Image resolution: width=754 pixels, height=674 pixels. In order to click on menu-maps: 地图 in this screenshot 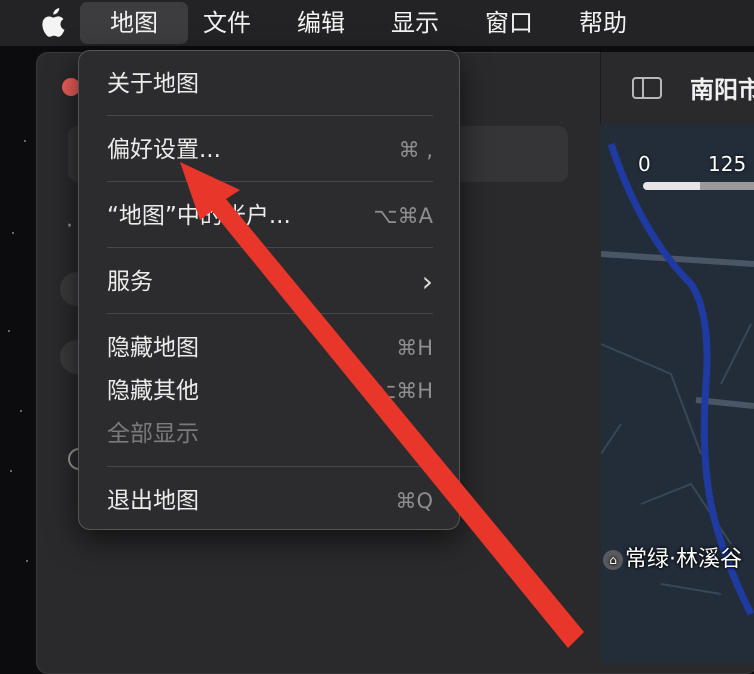, I will do `click(134, 23)`.